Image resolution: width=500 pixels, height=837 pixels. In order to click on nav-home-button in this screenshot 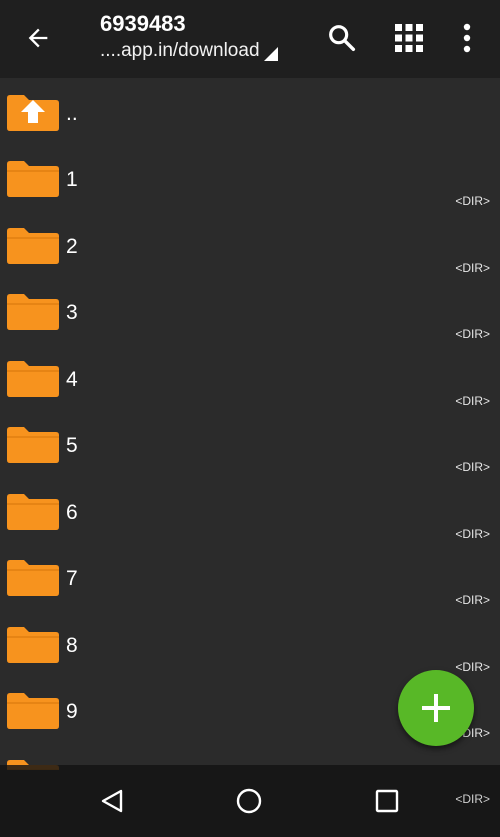, I will do `click(249, 801)`.